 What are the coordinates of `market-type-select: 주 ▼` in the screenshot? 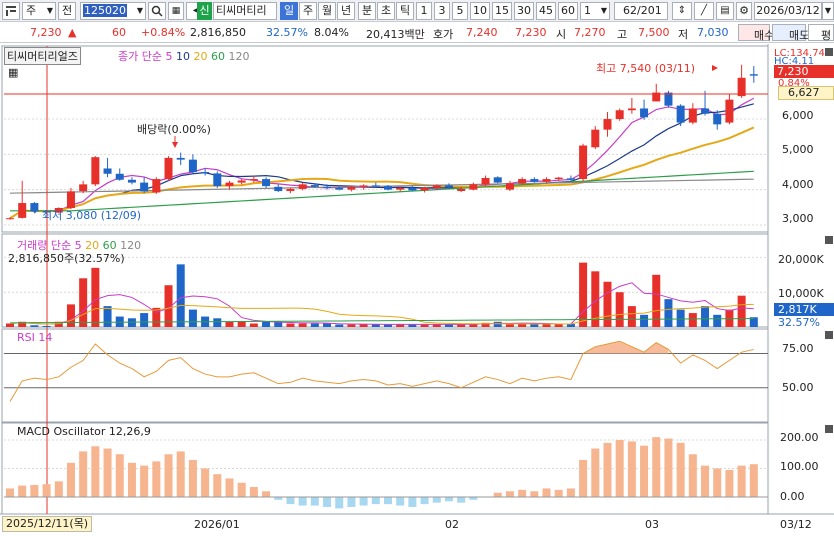 It's located at (39, 11).